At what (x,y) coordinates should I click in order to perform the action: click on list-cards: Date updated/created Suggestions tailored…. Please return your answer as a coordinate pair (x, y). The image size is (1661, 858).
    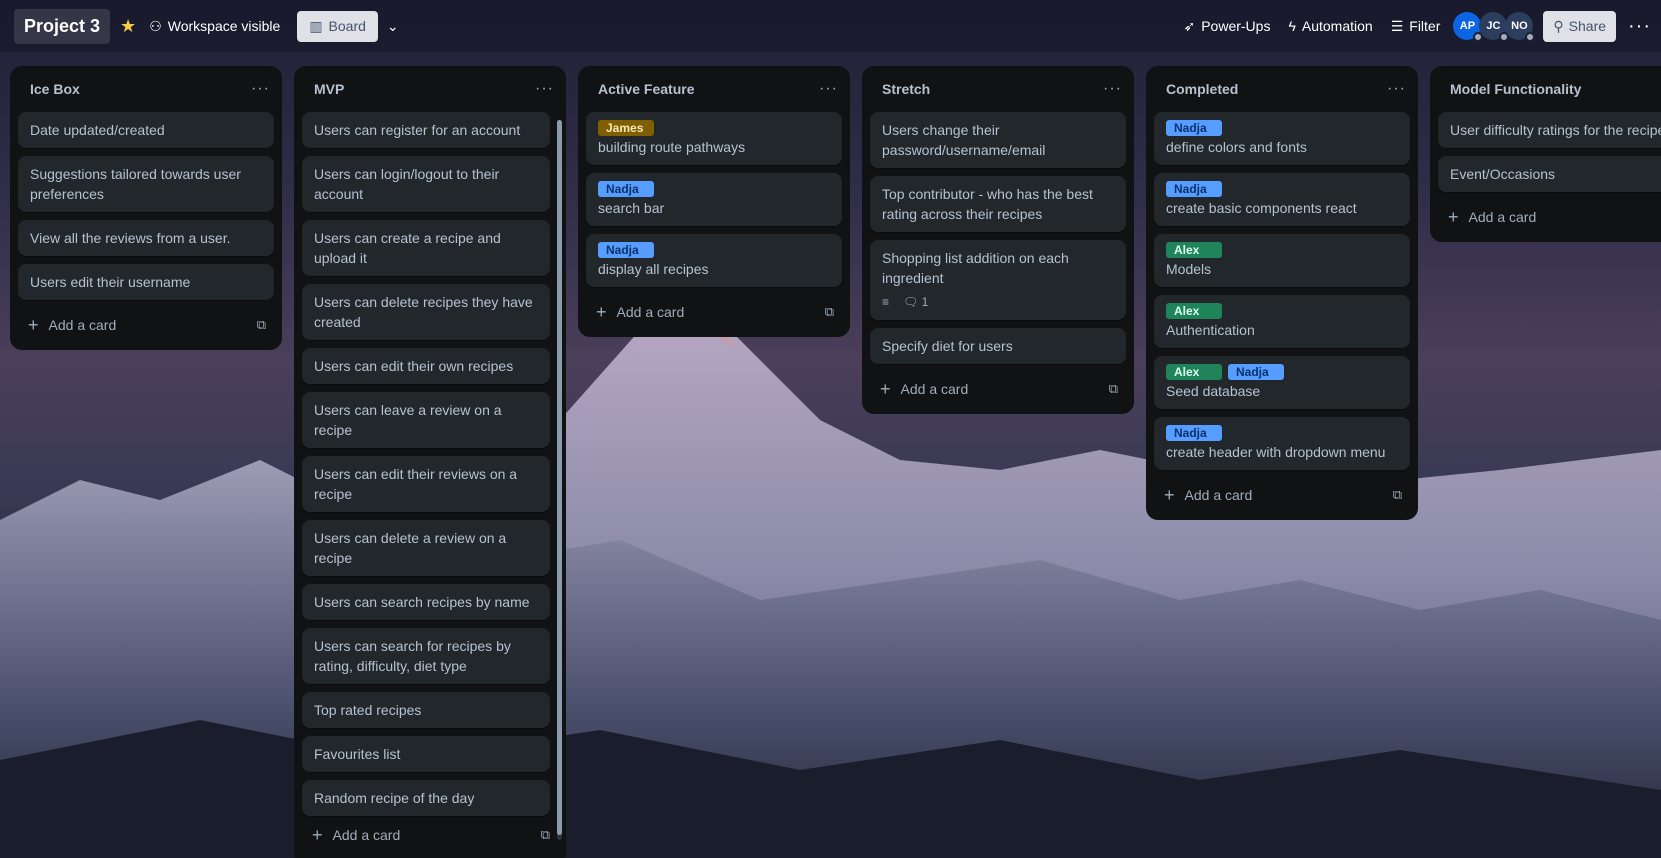
    Looking at the image, I should click on (146, 206).